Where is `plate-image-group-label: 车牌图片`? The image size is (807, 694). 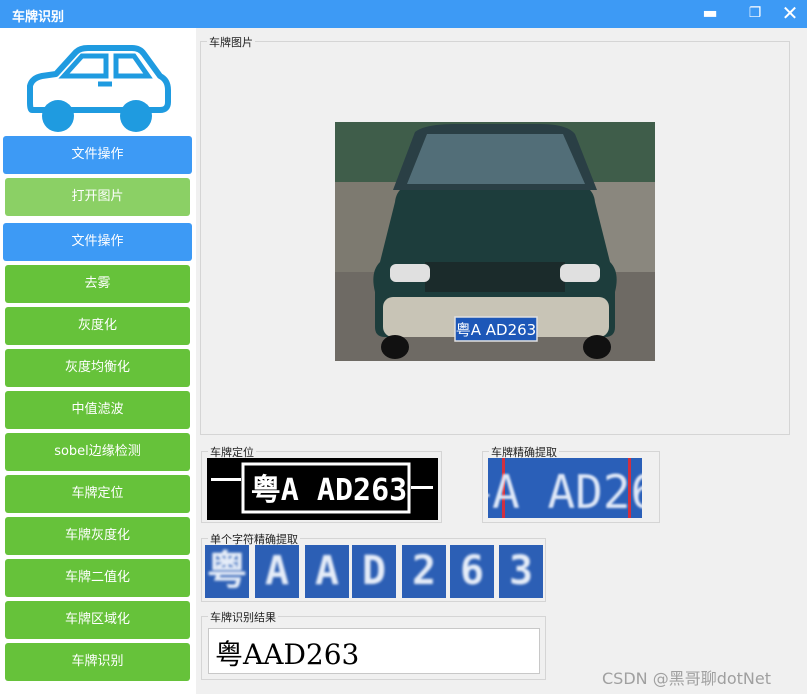 plate-image-group-label: 车牌图片 is located at coordinates (231, 42).